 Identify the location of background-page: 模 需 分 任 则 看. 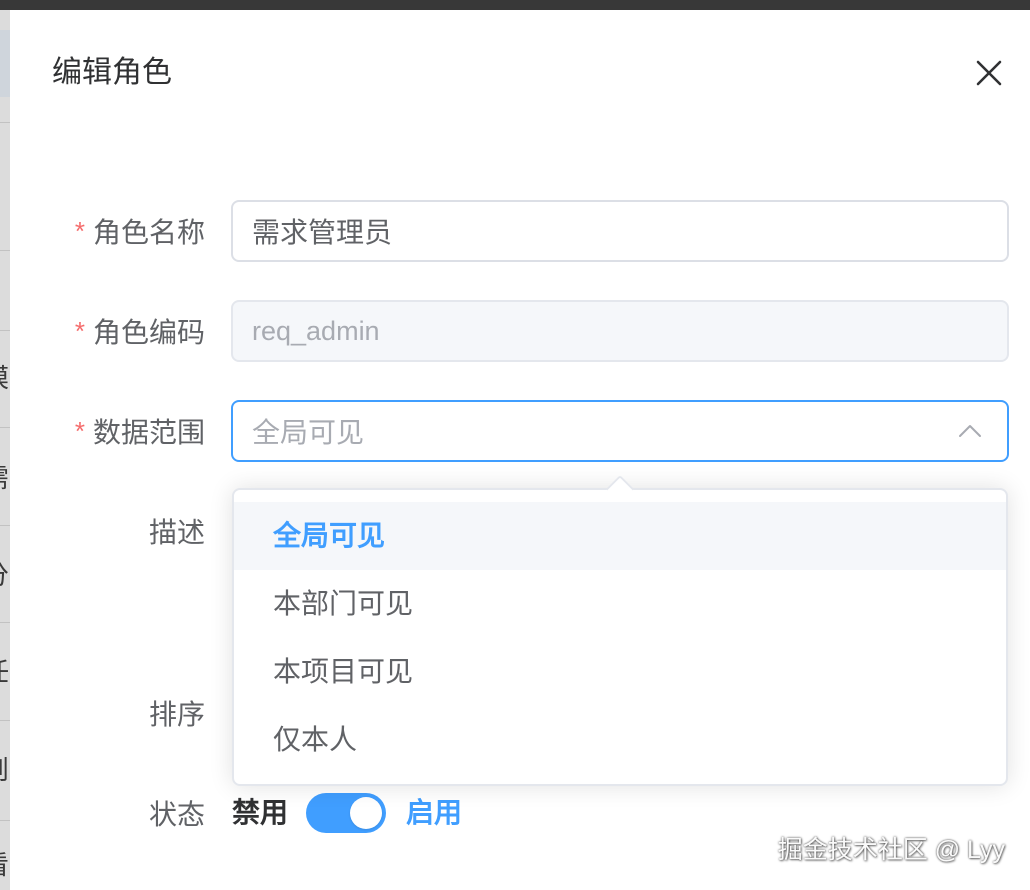
(5, 450).